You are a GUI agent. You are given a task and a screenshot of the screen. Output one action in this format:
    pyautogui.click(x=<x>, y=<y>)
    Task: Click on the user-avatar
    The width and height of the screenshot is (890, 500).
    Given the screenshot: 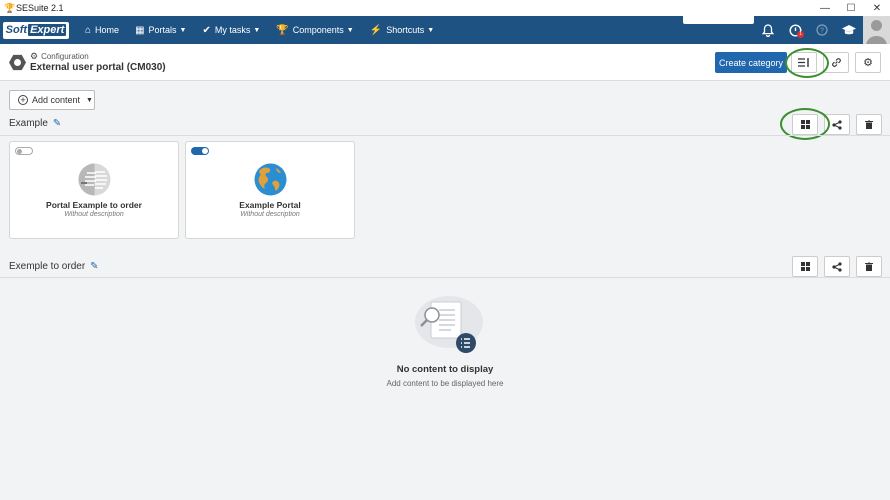 What is the action you would take?
    pyautogui.click(x=876, y=30)
    